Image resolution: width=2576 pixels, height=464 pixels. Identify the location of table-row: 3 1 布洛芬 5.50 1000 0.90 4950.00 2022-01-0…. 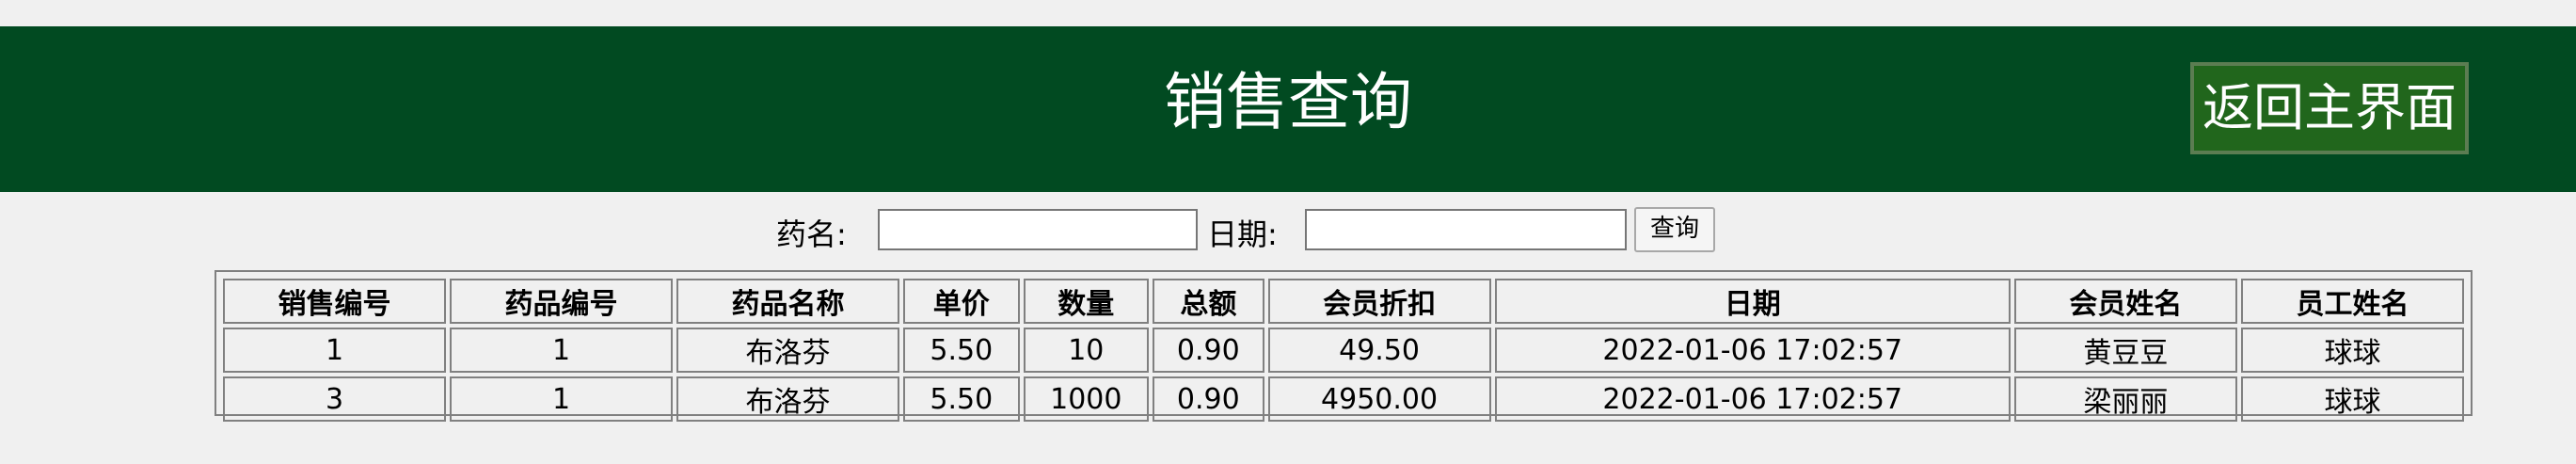
(1344, 399).